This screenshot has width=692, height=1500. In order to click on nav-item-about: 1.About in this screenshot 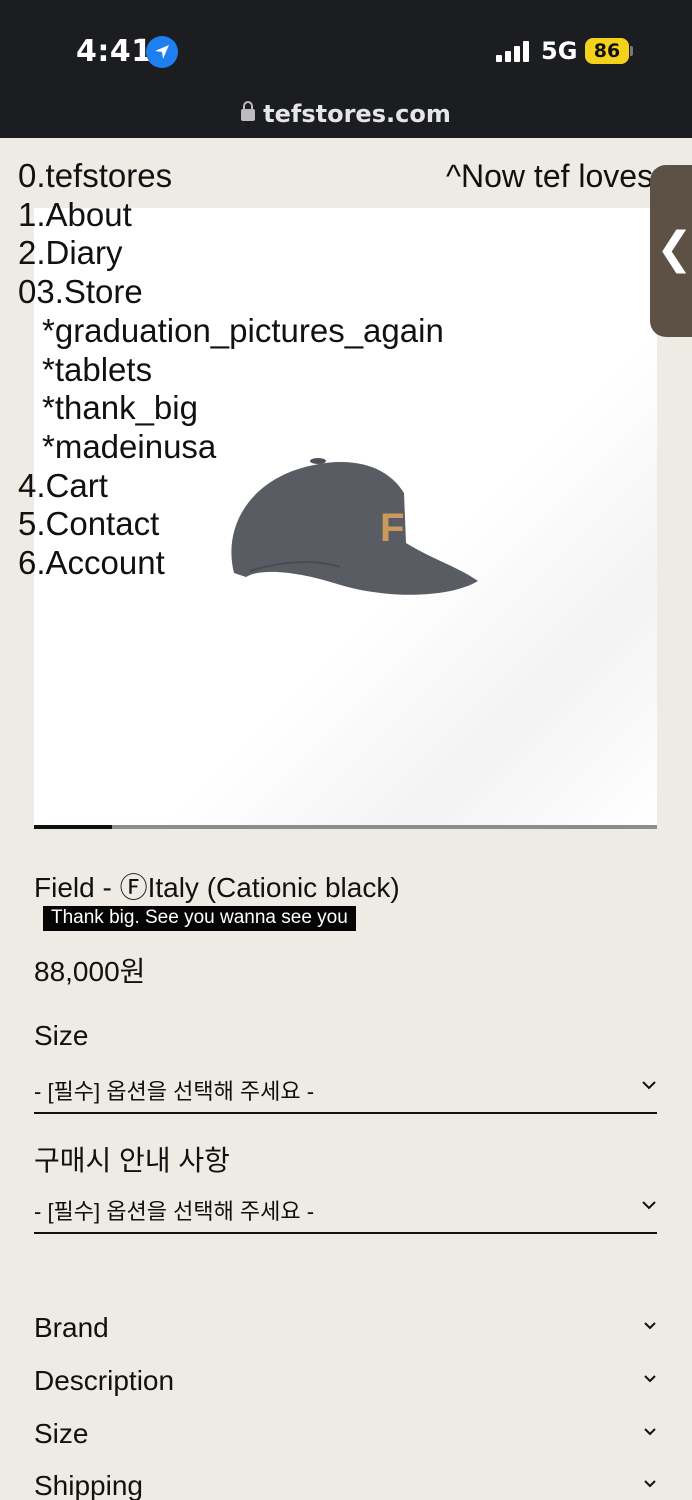, I will do `click(231, 215)`.